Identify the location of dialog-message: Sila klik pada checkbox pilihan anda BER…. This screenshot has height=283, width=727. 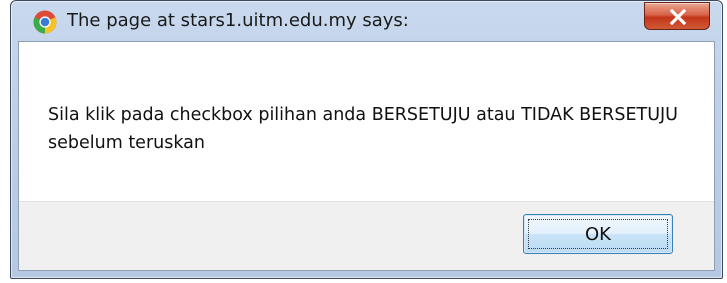
(363, 129).